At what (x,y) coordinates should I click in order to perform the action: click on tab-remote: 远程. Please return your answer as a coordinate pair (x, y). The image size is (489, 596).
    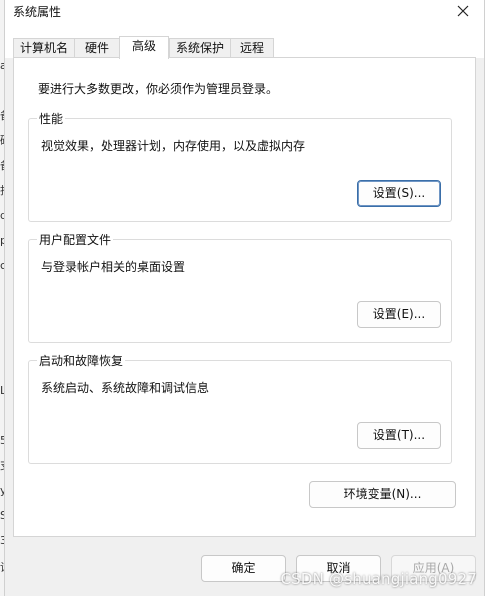
    Looking at the image, I should click on (252, 48).